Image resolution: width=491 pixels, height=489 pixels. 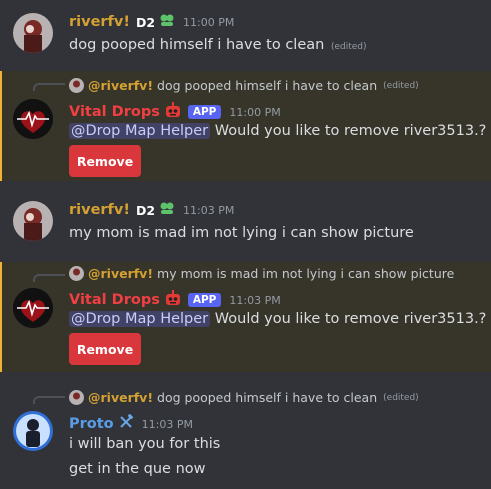 I want to click on username: Proto, so click(x=91, y=424).